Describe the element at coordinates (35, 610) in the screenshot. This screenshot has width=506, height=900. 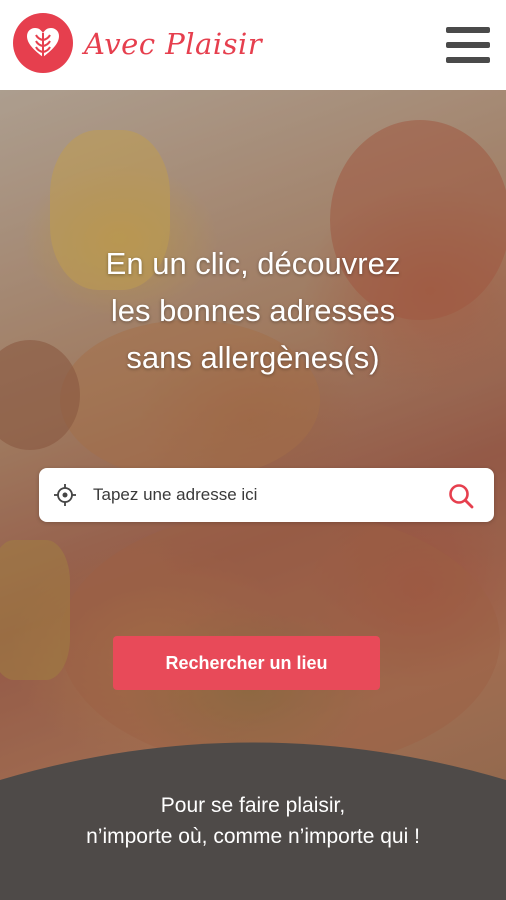
I see `glass-decoration` at that location.